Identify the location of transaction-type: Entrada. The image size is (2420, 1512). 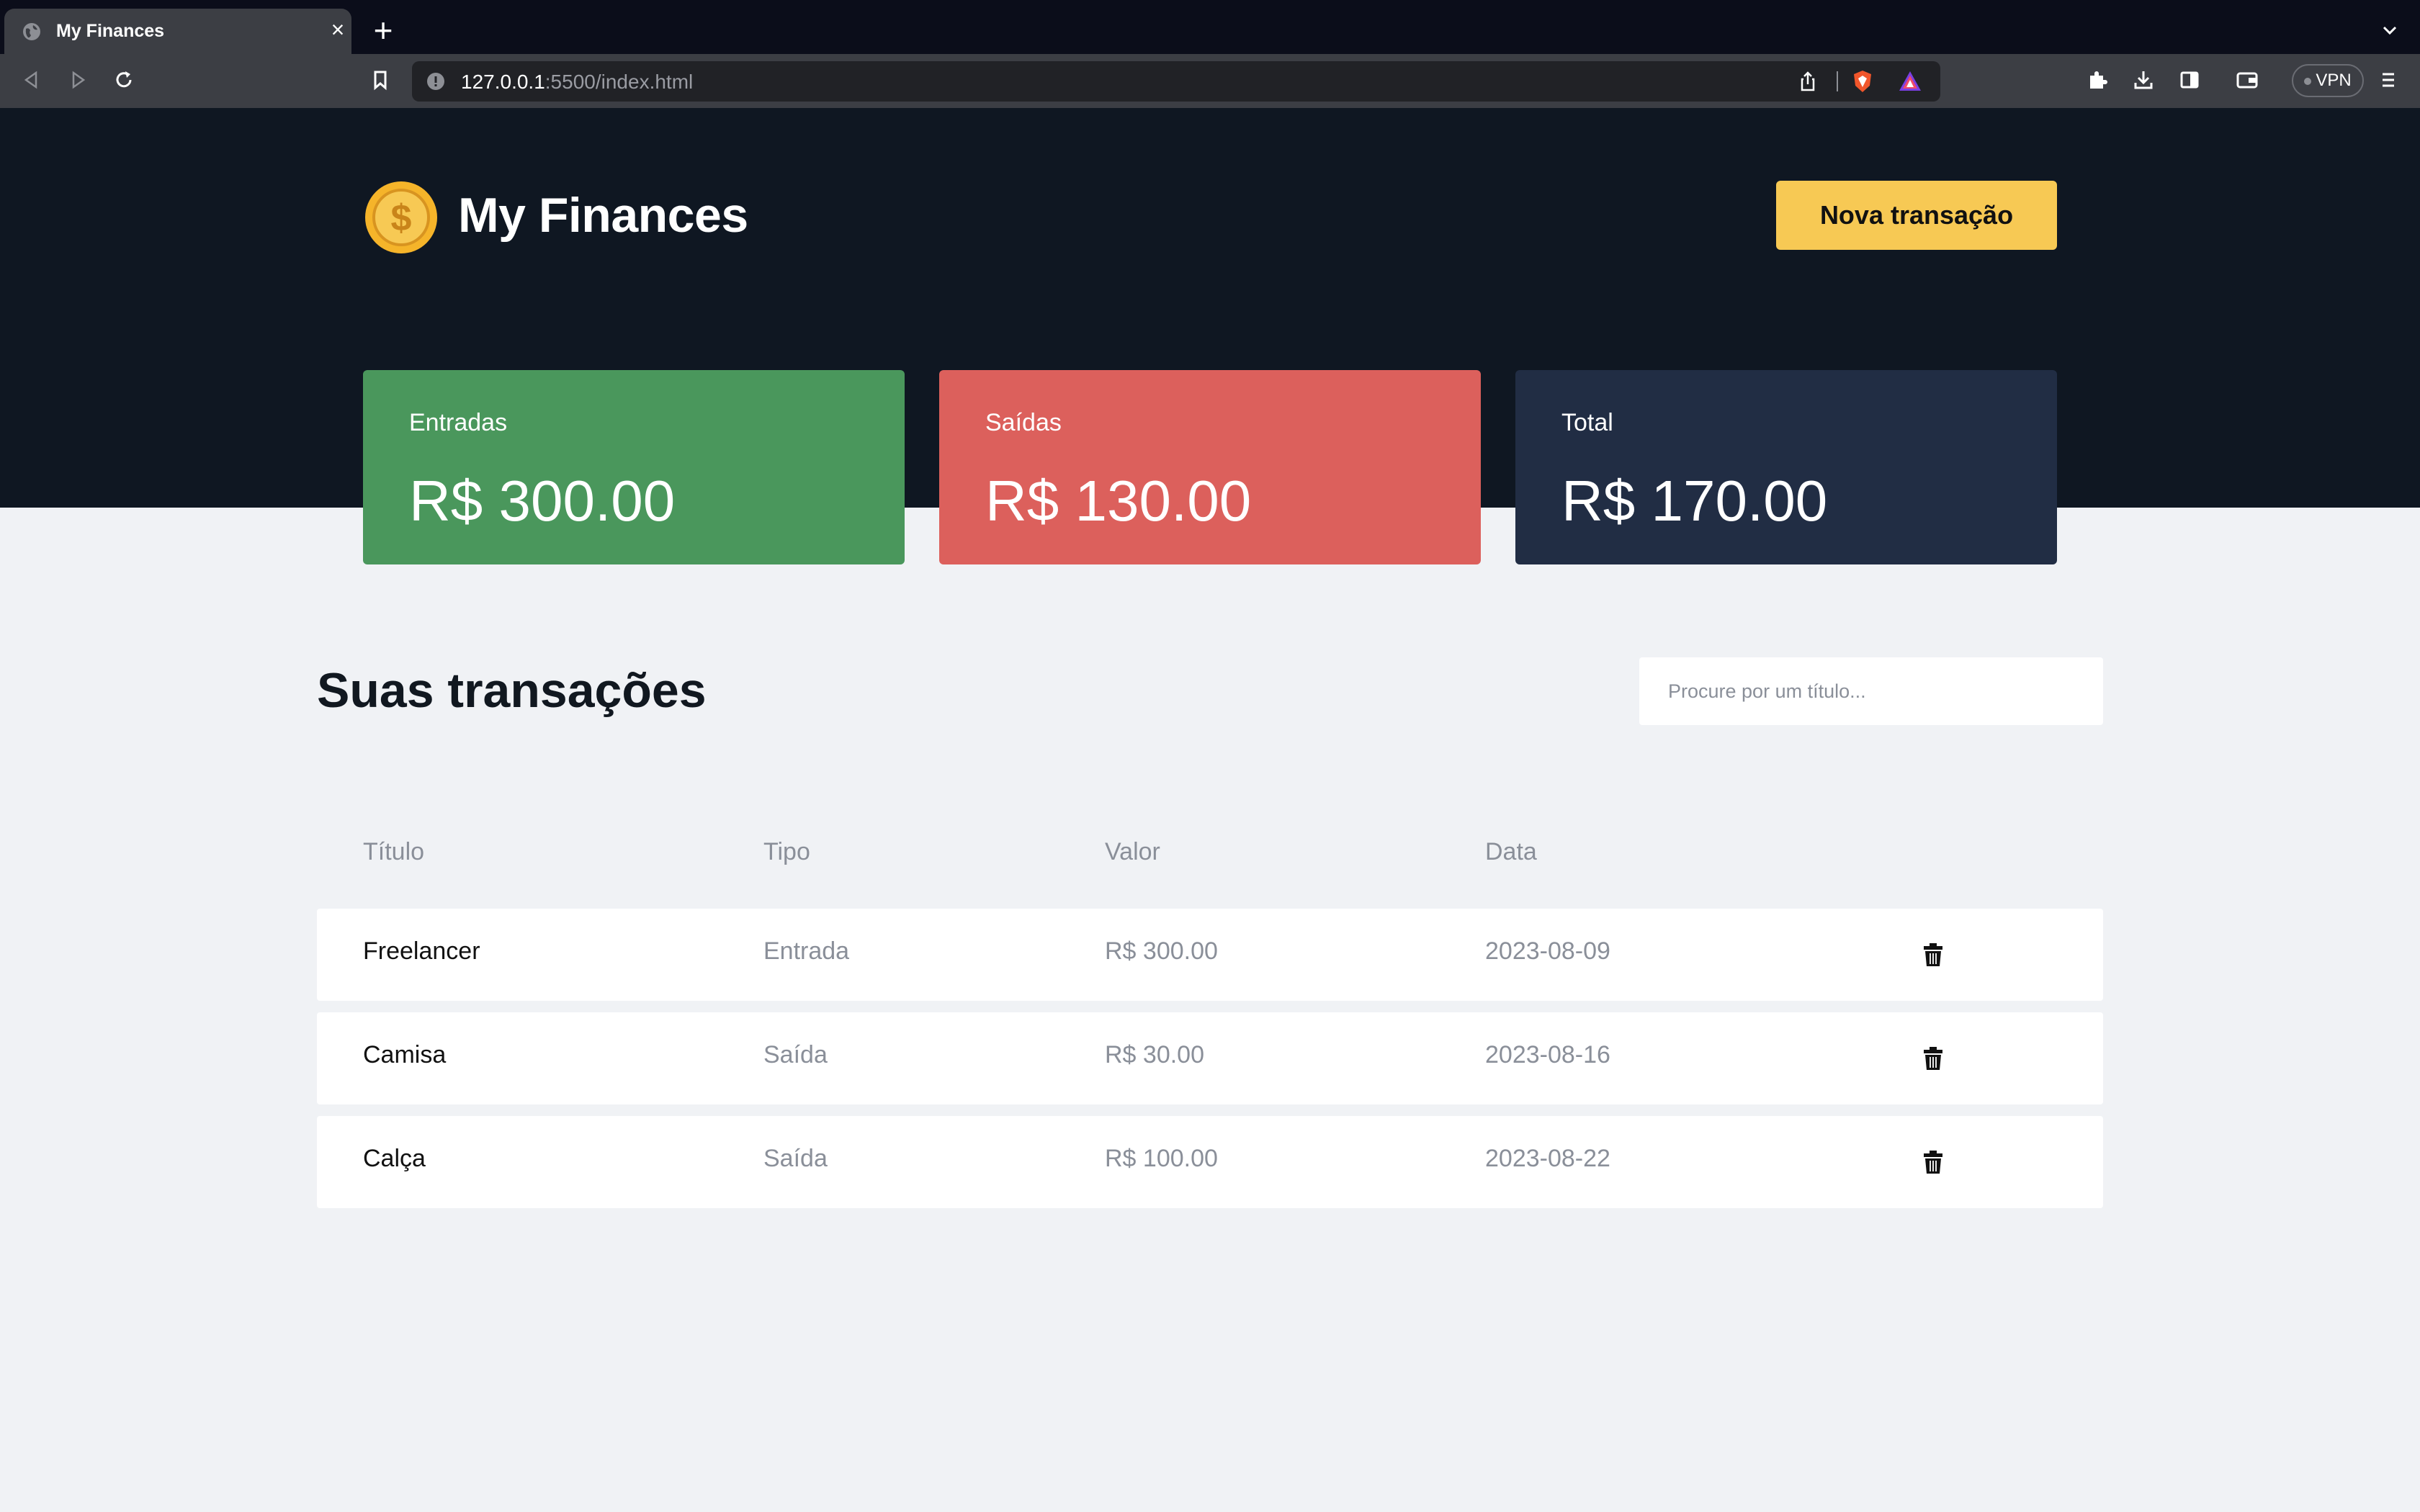
(807, 951).